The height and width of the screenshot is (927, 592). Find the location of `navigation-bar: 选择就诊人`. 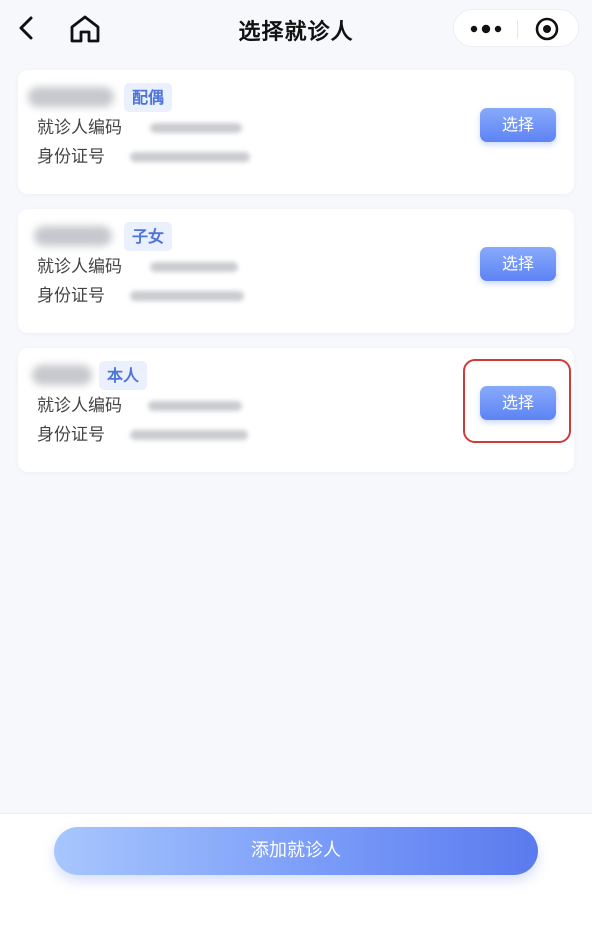

navigation-bar: 选择就诊人 is located at coordinates (296, 29).